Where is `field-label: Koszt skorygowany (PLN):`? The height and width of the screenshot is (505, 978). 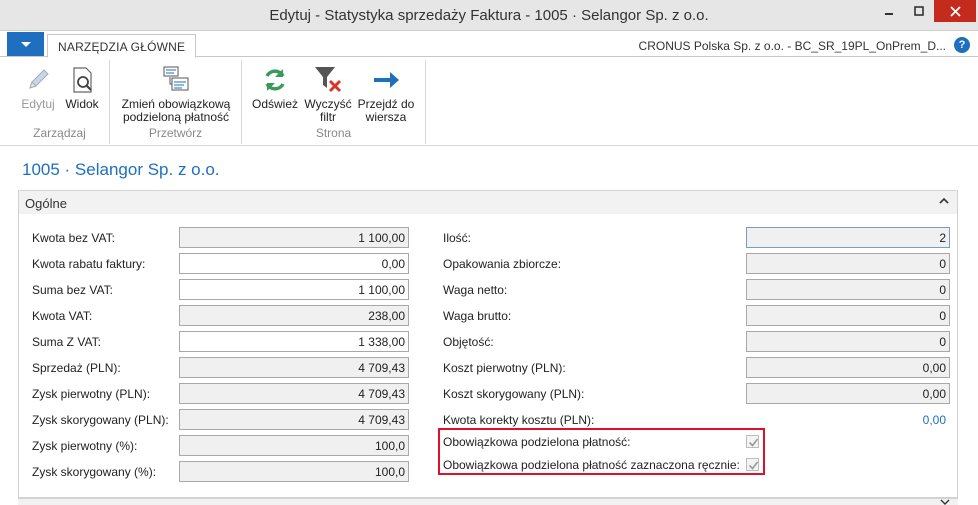
field-label: Koszt skorygowany (PLN): is located at coordinates (514, 394).